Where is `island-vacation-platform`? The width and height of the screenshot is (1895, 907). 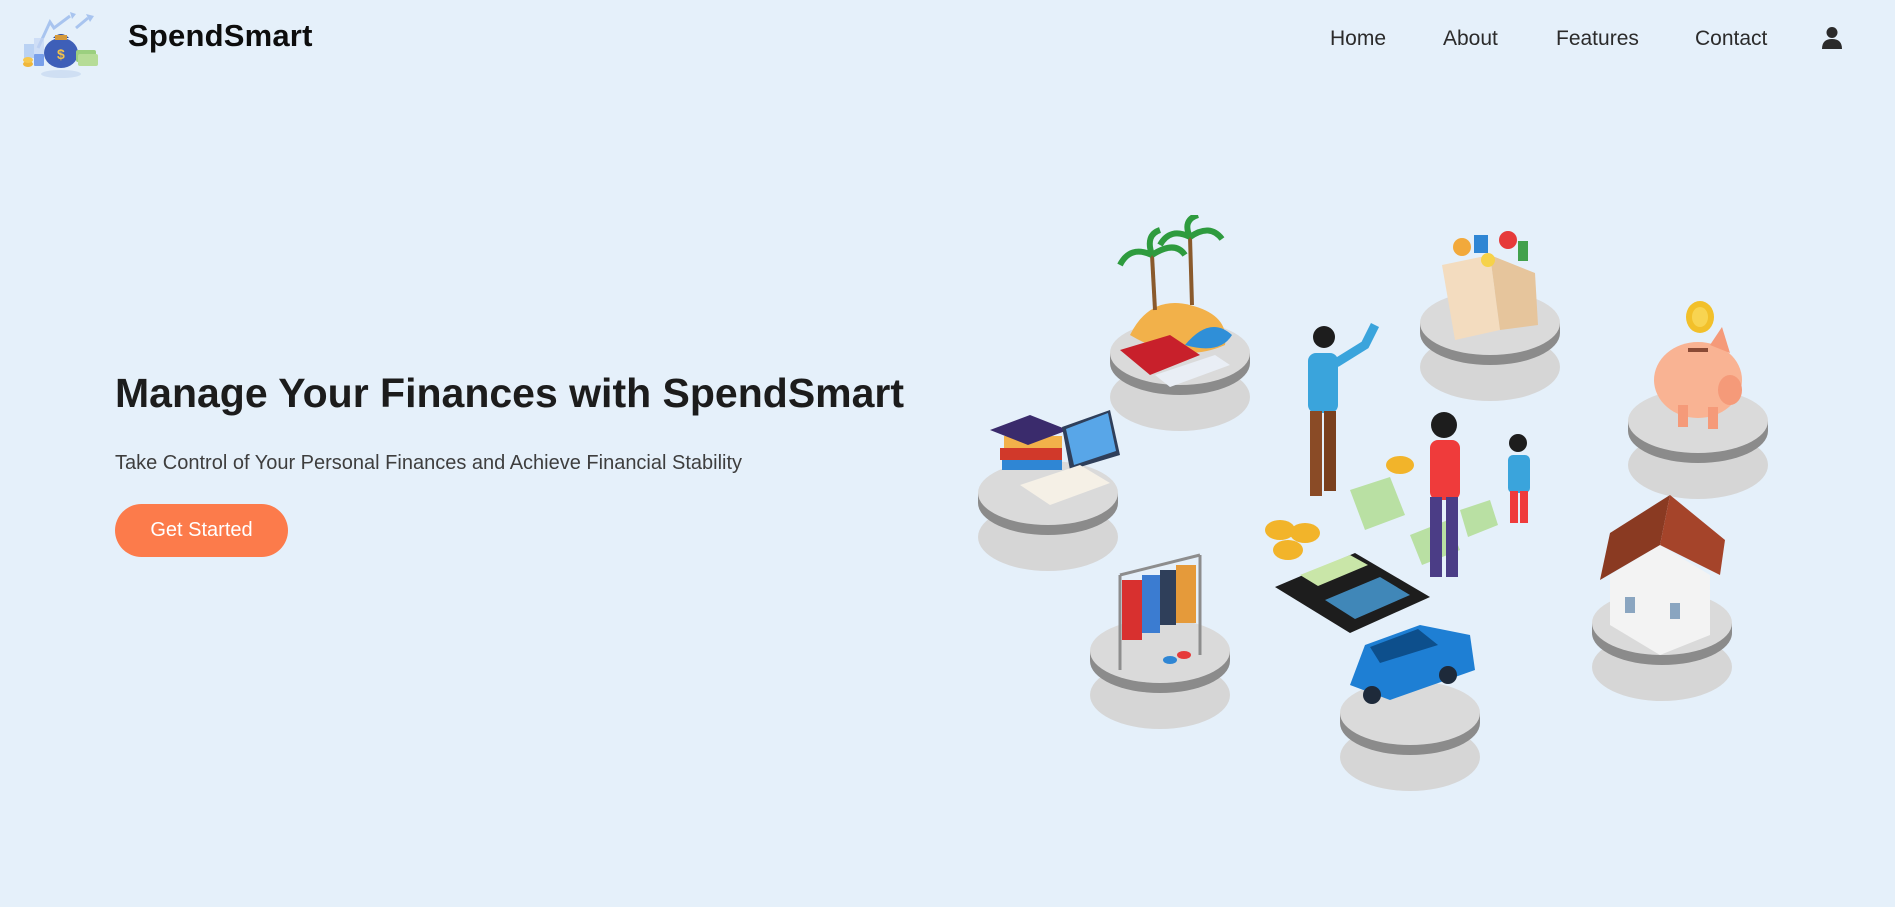 island-vacation-platform is located at coordinates (1180, 323).